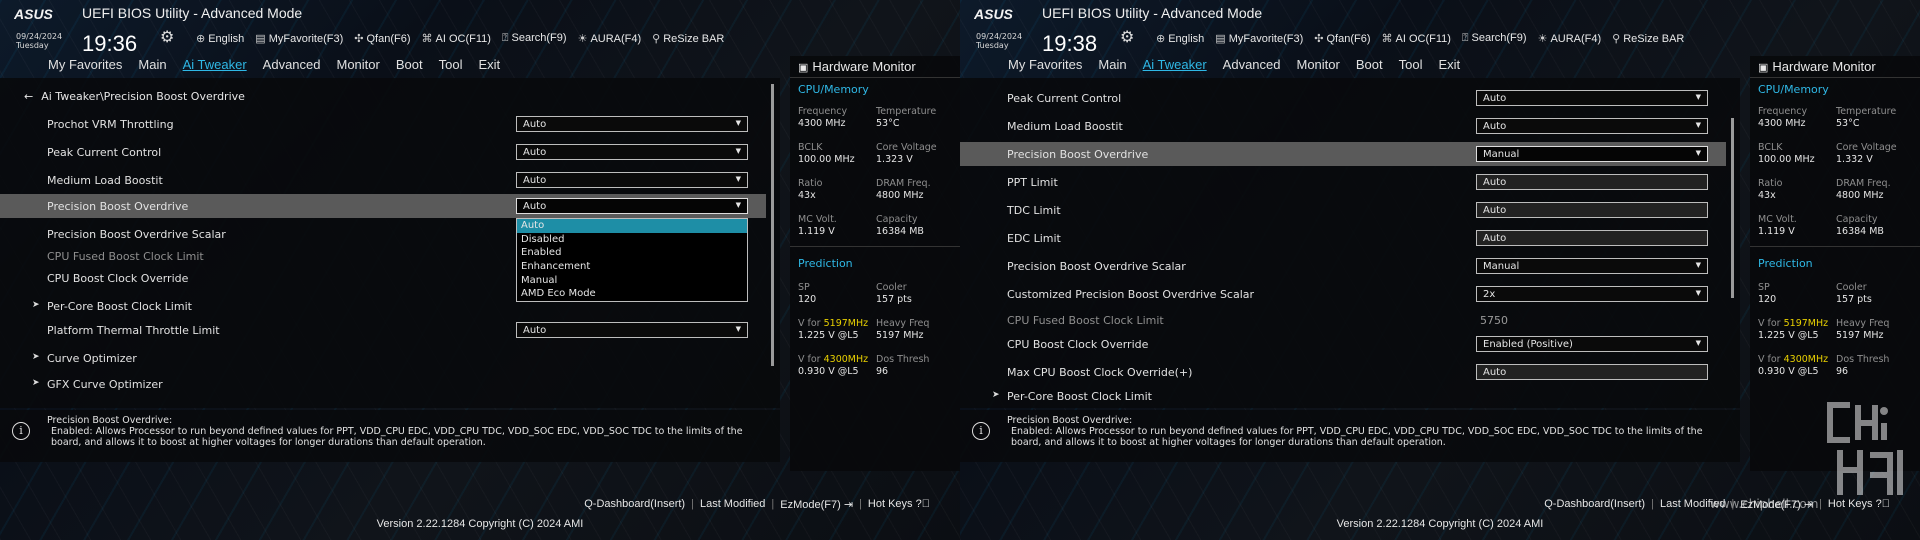  What do you see at coordinates (28, 96) in the screenshot?
I see `back-arrow-icon: ←` at bounding box center [28, 96].